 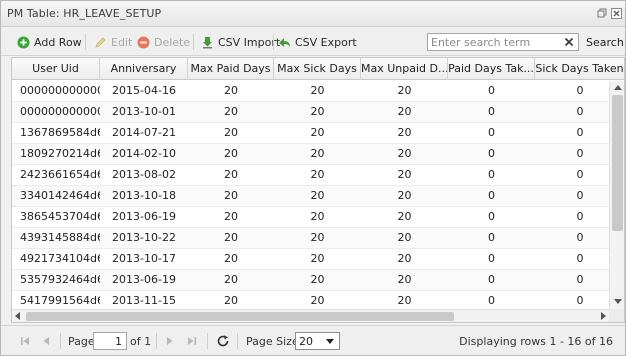 I want to click on minus-icon, so click(x=143, y=42).